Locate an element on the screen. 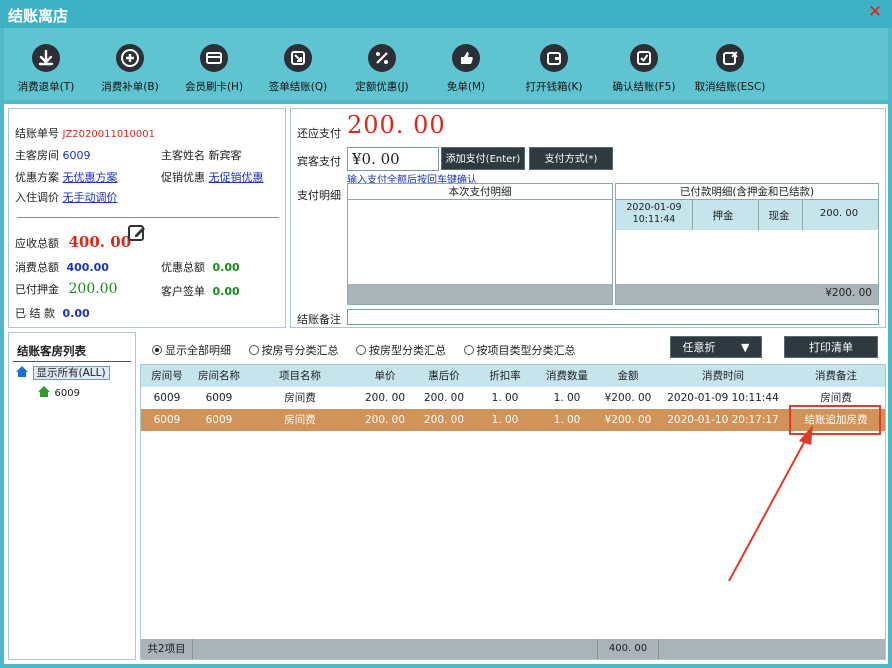  discount-plan-row: 优惠方案 无优惠方案 is located at coordinates (66, 177).